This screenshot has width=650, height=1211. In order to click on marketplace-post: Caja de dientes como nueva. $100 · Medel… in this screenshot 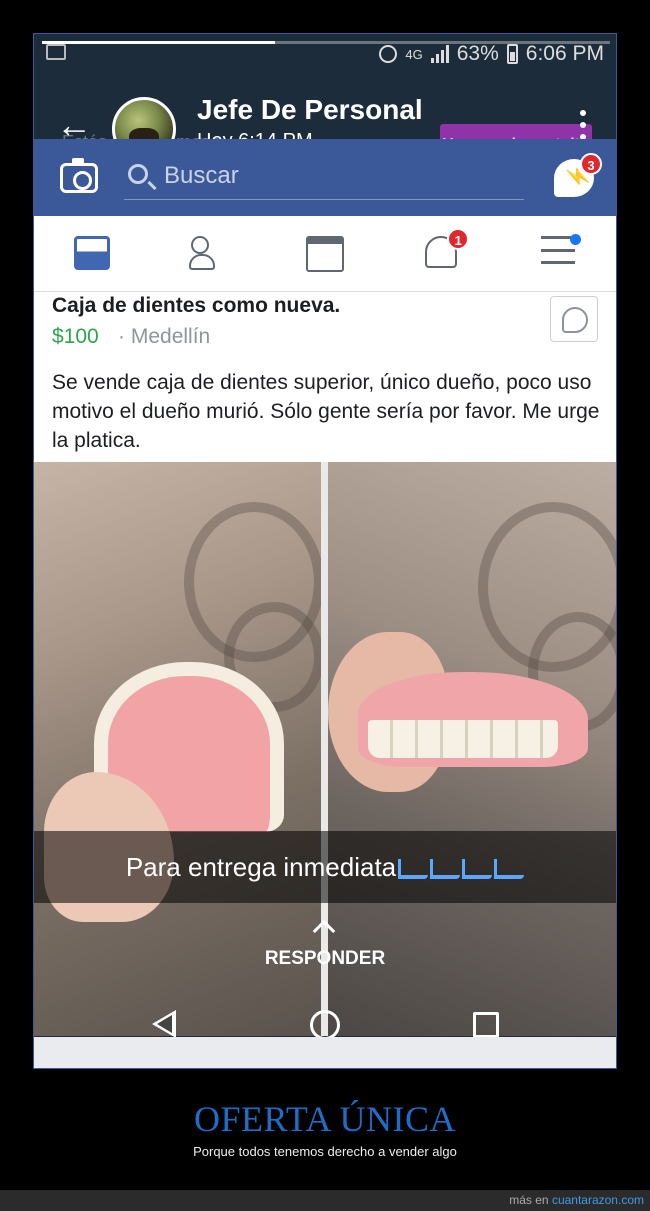, I will do `click(325, 377)`.